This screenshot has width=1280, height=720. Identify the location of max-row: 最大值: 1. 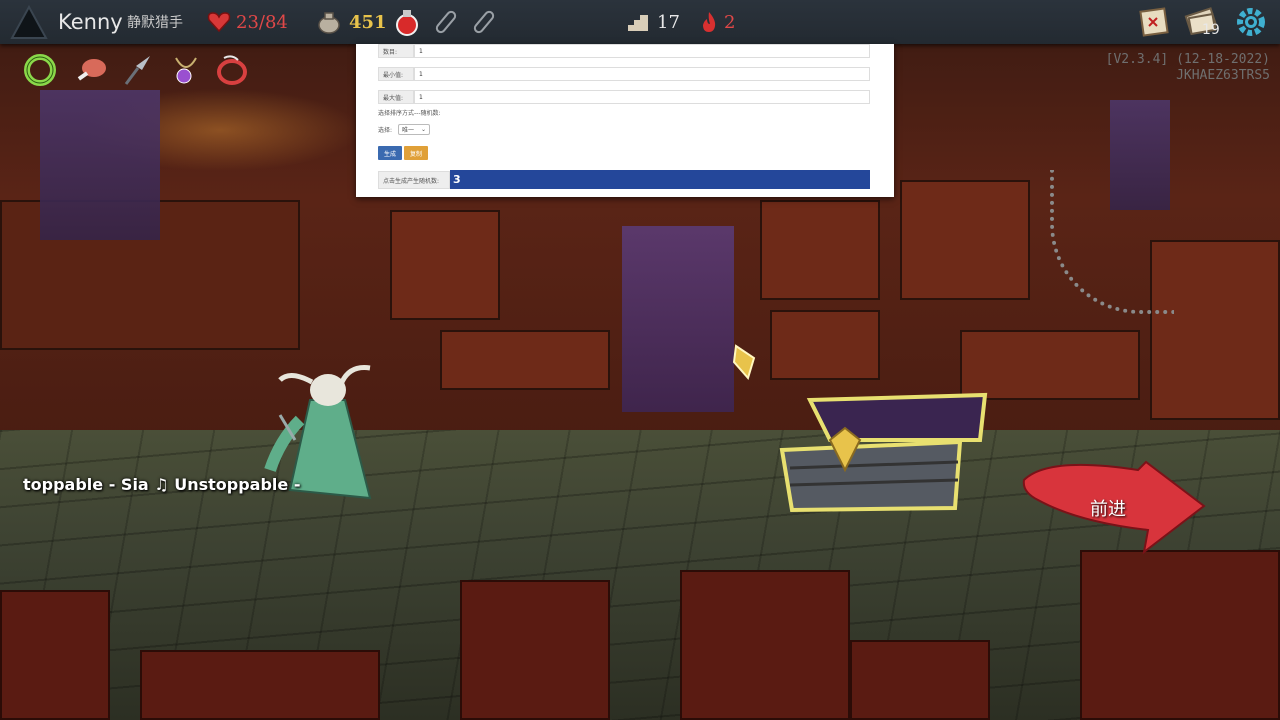
(624, 97).